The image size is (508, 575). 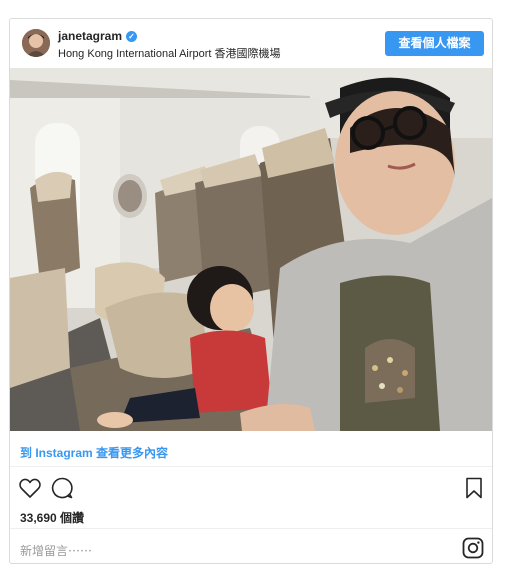 I want to click on location-link: Hong Kong International Airport 香港國際機場, so click(x=169, y=53).